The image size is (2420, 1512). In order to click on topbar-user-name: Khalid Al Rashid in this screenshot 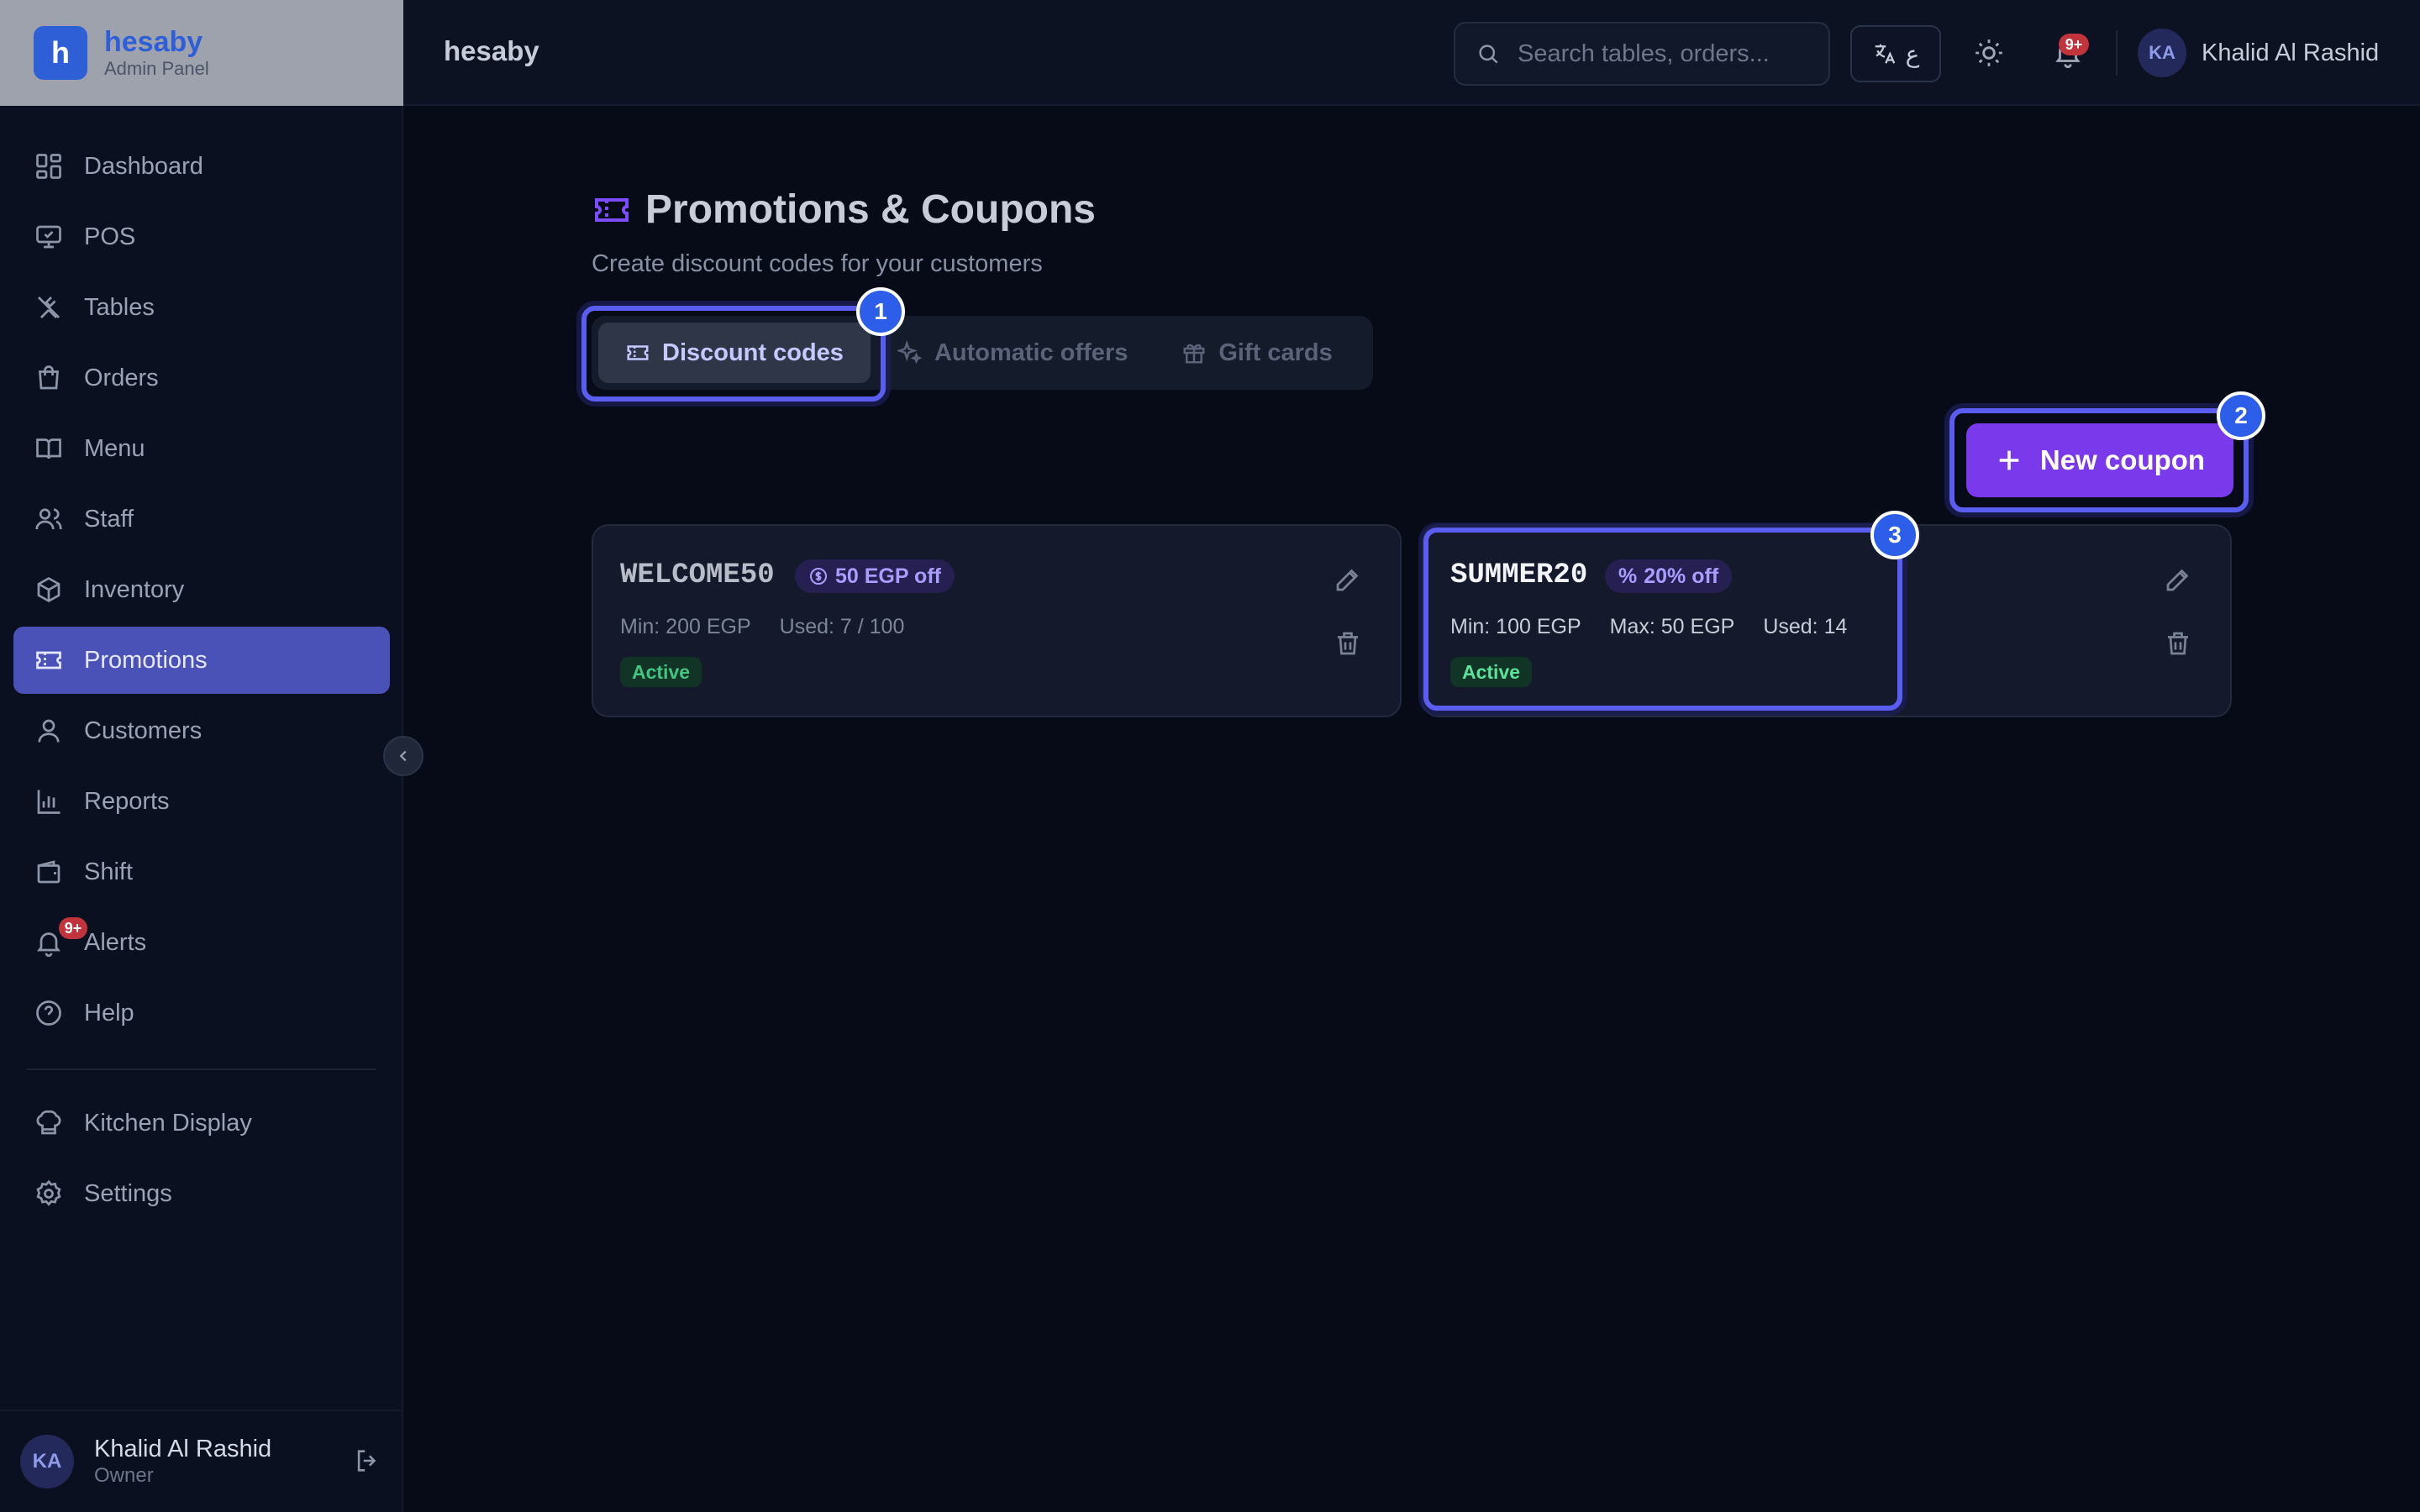, I will do `click(2291, 52)`.